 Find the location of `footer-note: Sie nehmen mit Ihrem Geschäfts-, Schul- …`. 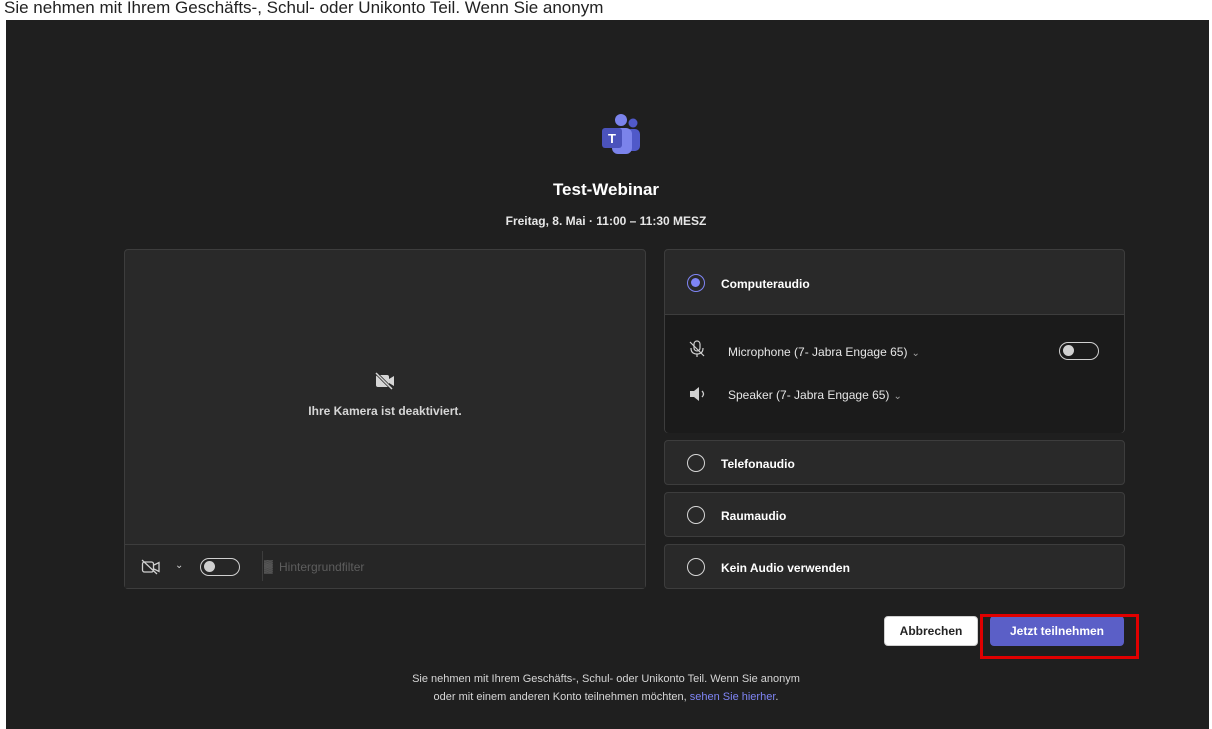

footer-note: Sie nehmen mit Ihrem Geschäfts-, Schul- … is located at coordinates (606, 688).